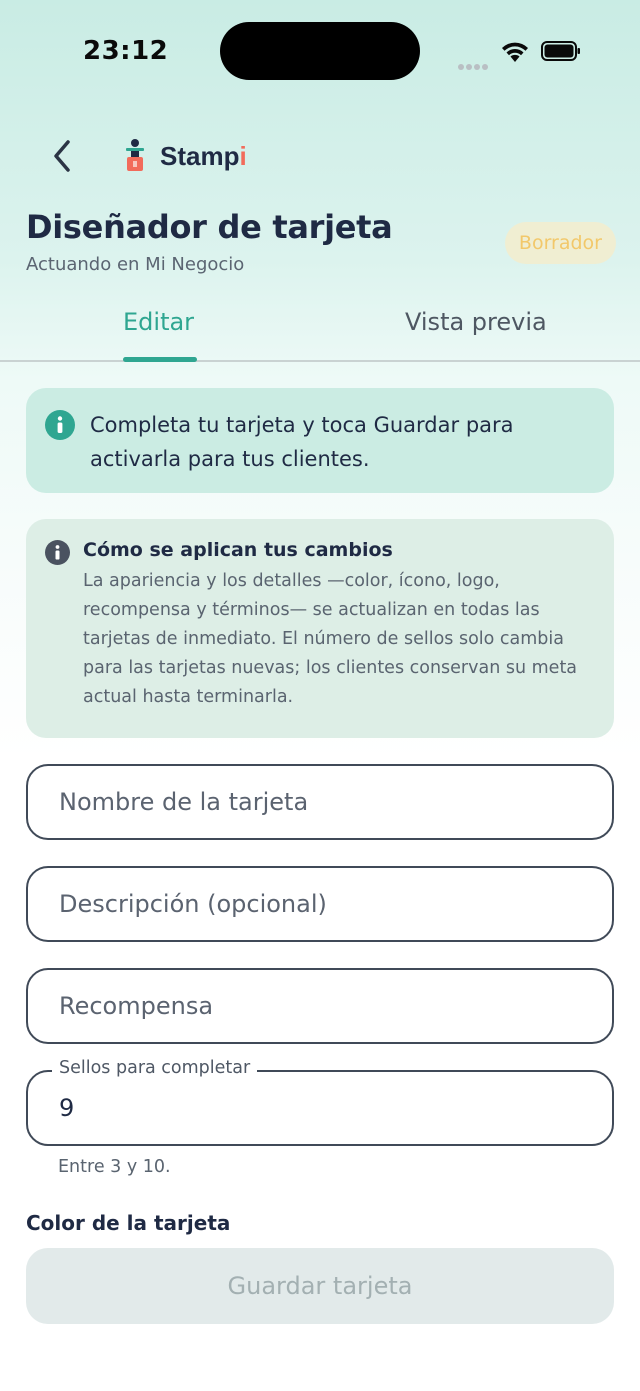 This screenshot has height=1391, width=640. I want to click on brand-name-accent: i, so click(243, 155).